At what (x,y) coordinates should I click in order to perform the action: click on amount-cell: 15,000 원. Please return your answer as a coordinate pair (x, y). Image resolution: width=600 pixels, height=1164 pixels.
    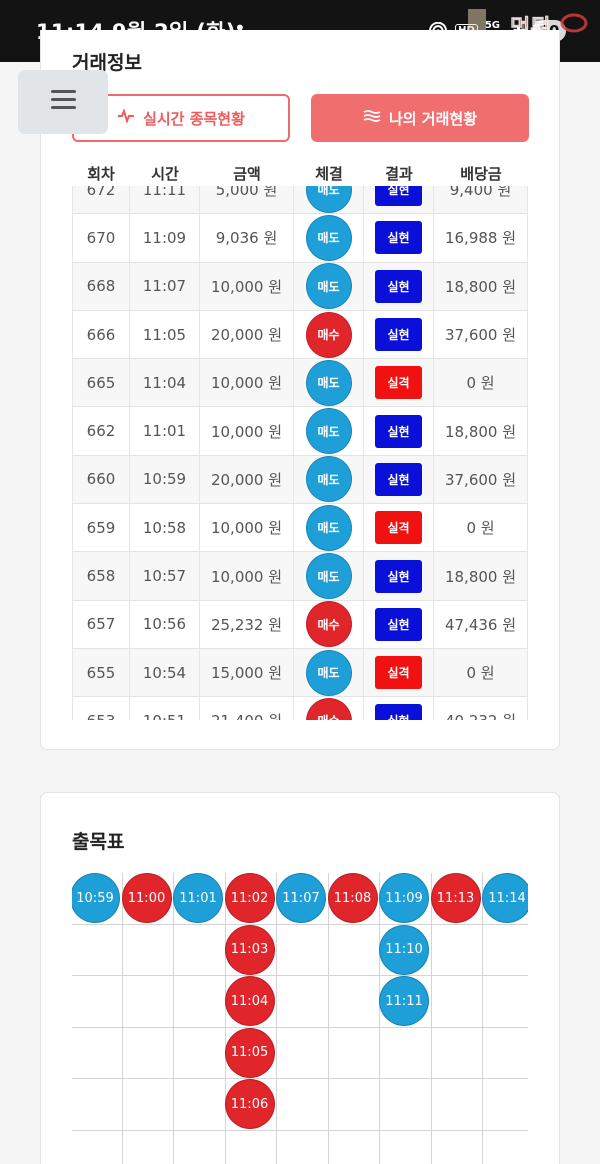
    Looking at the image, I should click on (247, 672).